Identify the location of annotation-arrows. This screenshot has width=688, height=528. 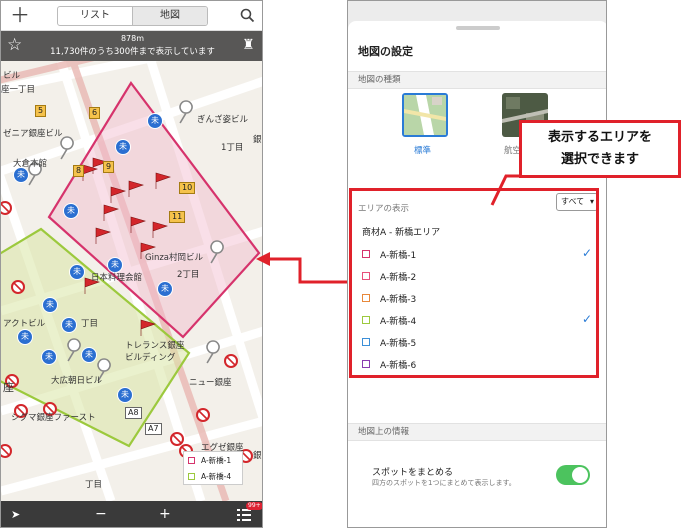
(393, 229).